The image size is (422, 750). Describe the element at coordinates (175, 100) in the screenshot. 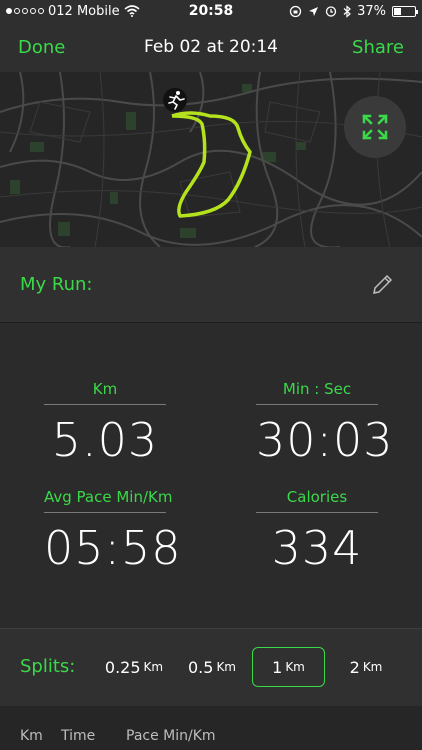

I see `runner-marker-icon` at that location.